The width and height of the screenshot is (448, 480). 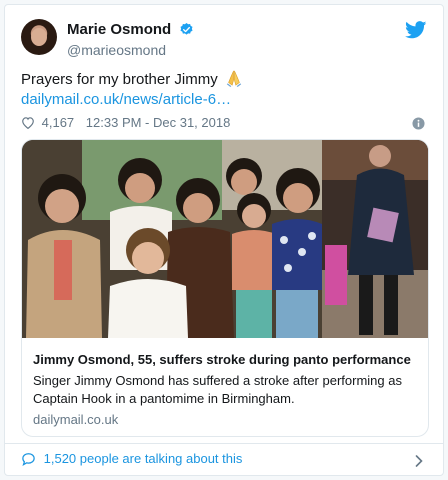 What do you see at coordinates (76, 419) in the screenshot?
I see `card-domain: dailymail.co.uk` at bounding box center [76, 419].